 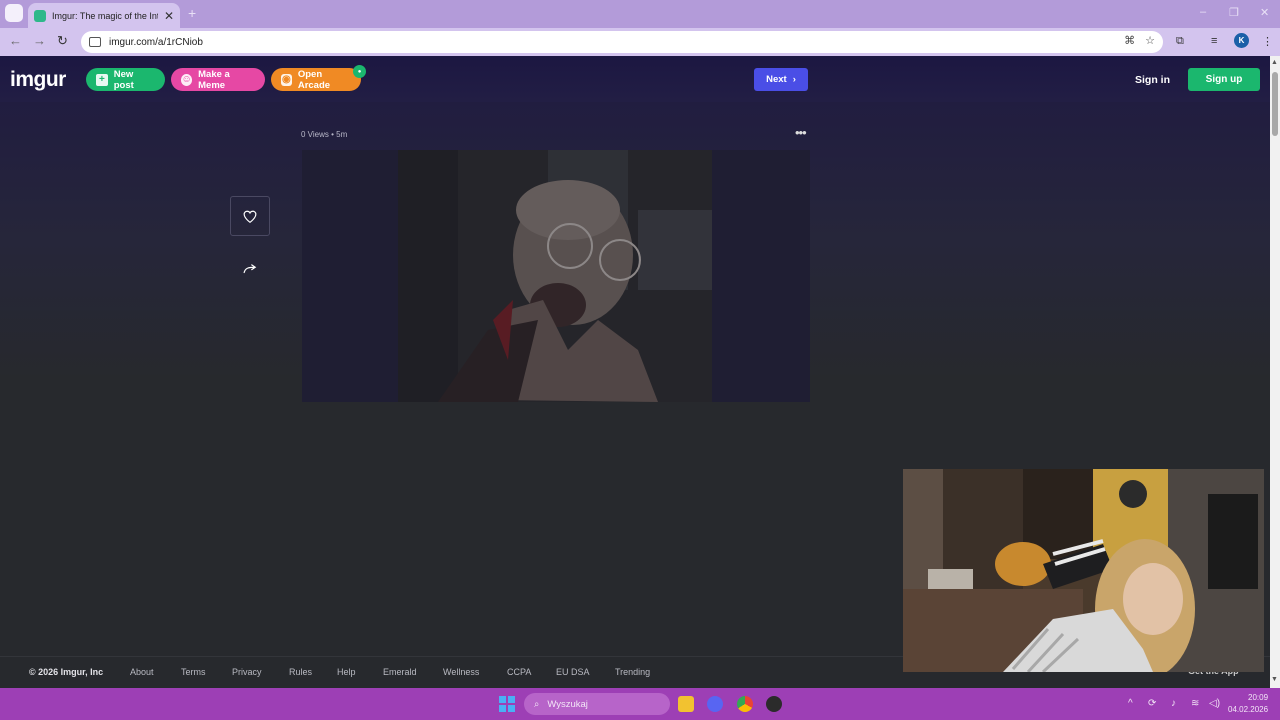 I want to click on next-post-button: Next ›, so click(x=781, y=79).